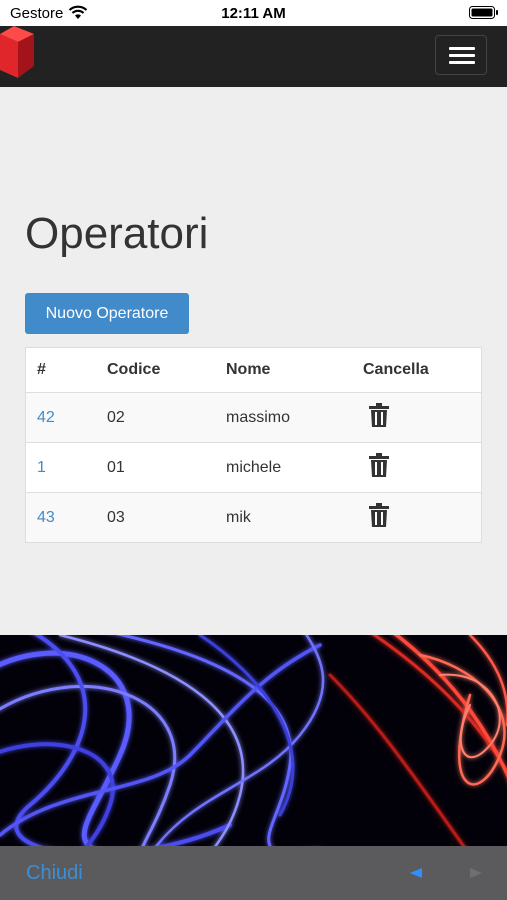 This screenshot has height=900, width=507. What do you see at coordinates (46, 417) in the screenshot?
I see `operator-id-link: 42` at bounding box center [46, 417].